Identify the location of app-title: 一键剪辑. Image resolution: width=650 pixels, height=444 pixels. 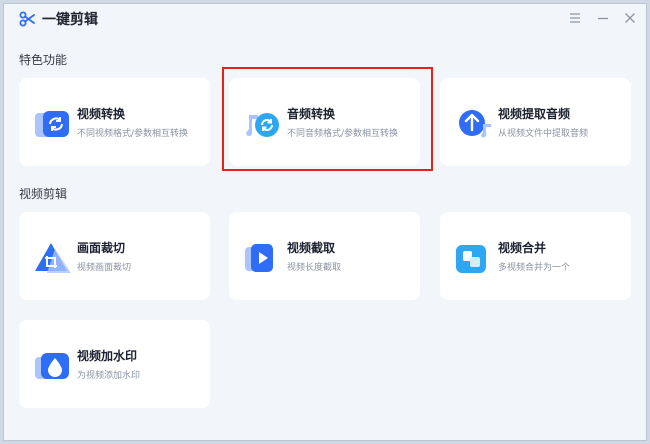
(70, 20).